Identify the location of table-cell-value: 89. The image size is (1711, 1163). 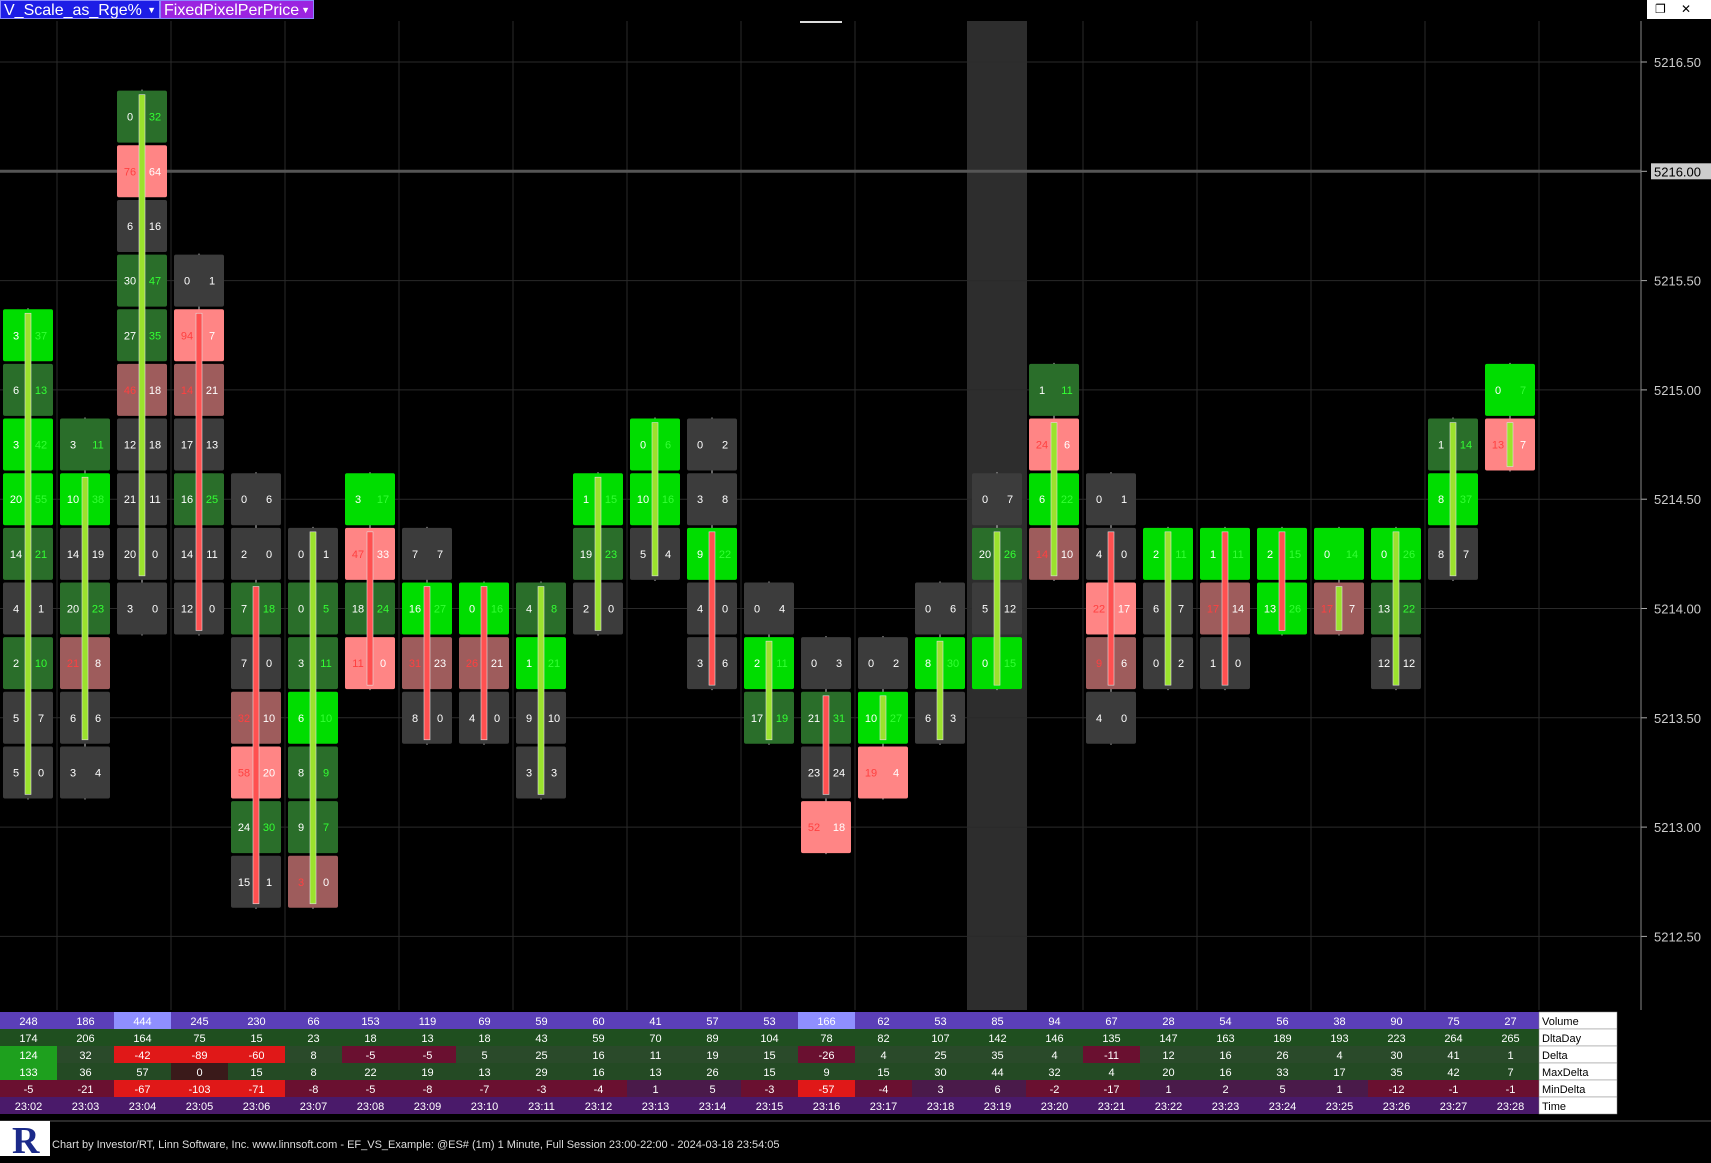
(712, 1039).